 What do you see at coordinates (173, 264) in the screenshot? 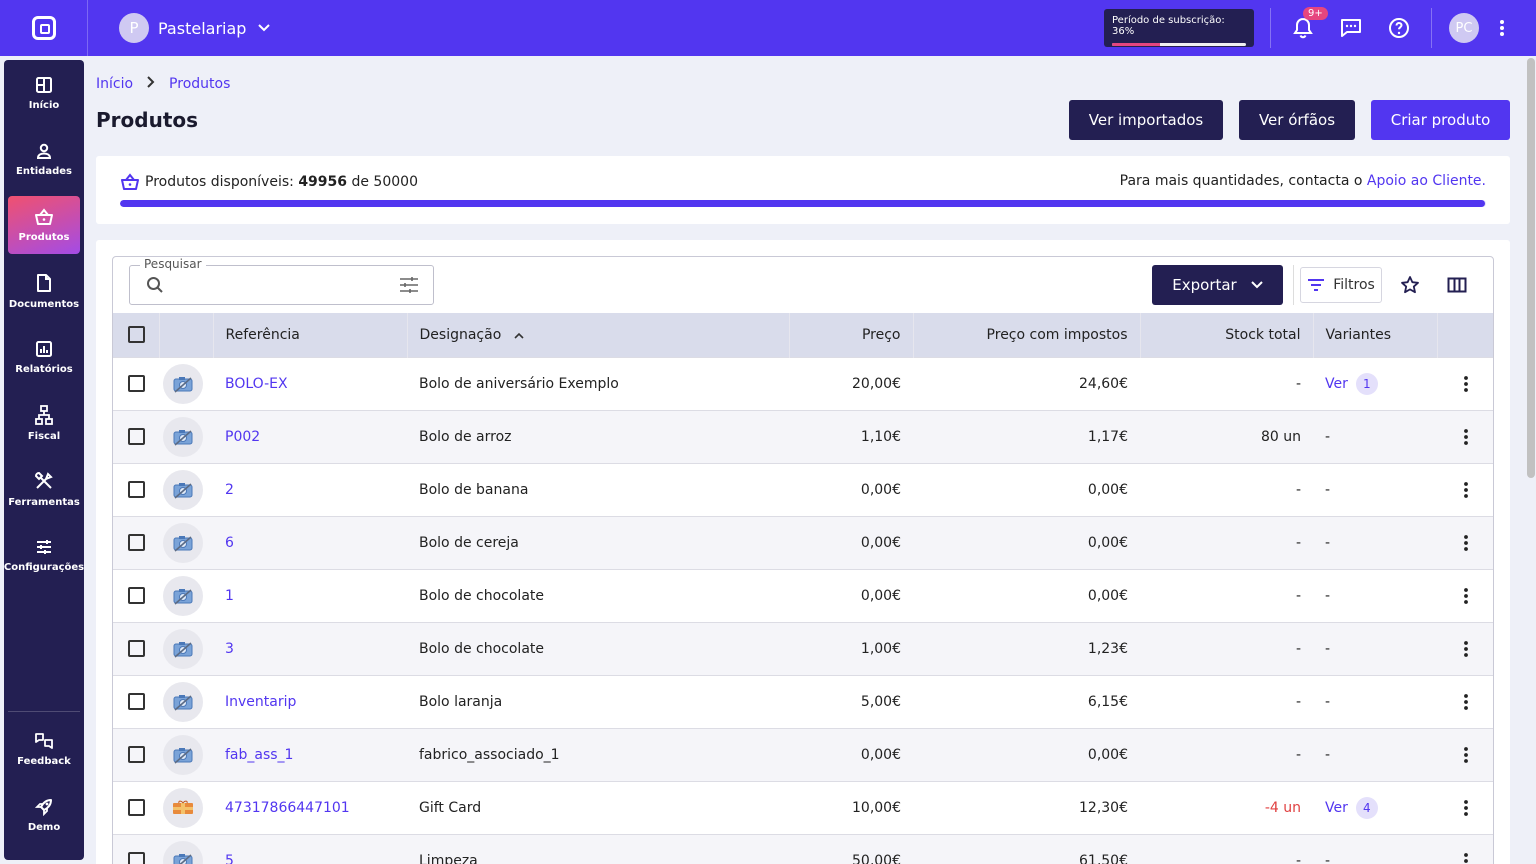
I see `search-label: Pesquisar` at bounding box center [173, 264].